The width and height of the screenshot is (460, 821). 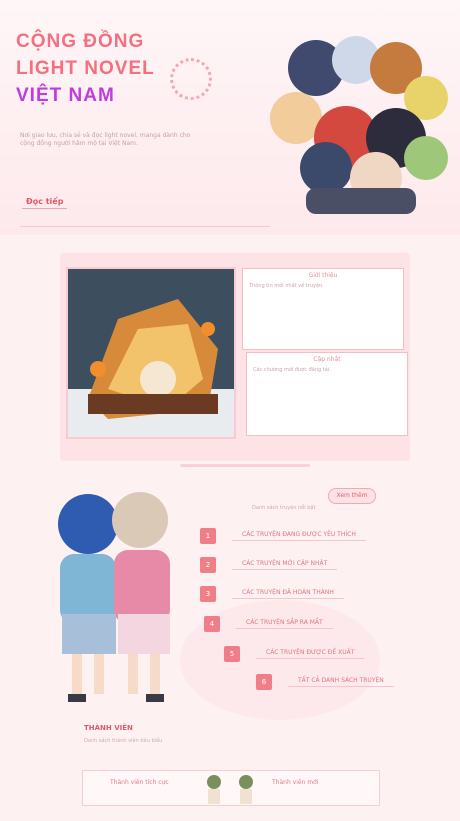 I want to click on list-item-label: CÁC TRUYỆN SẮP RA MẮT, so click(x=284, y=624).